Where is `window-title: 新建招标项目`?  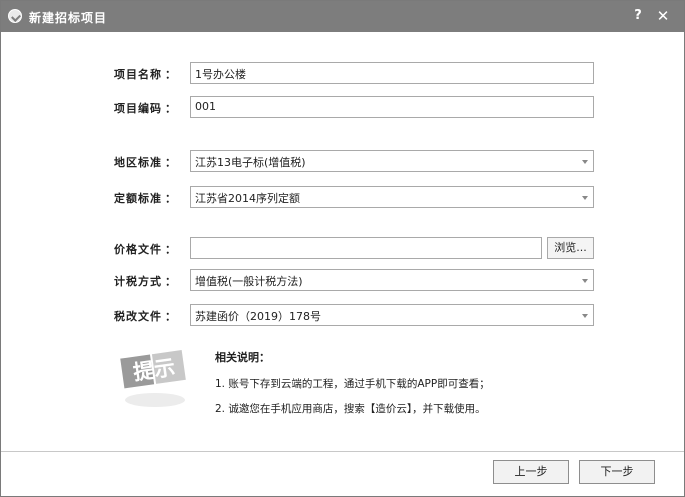 window-title: 新建招标项目 is located at coordinates (68, 18).